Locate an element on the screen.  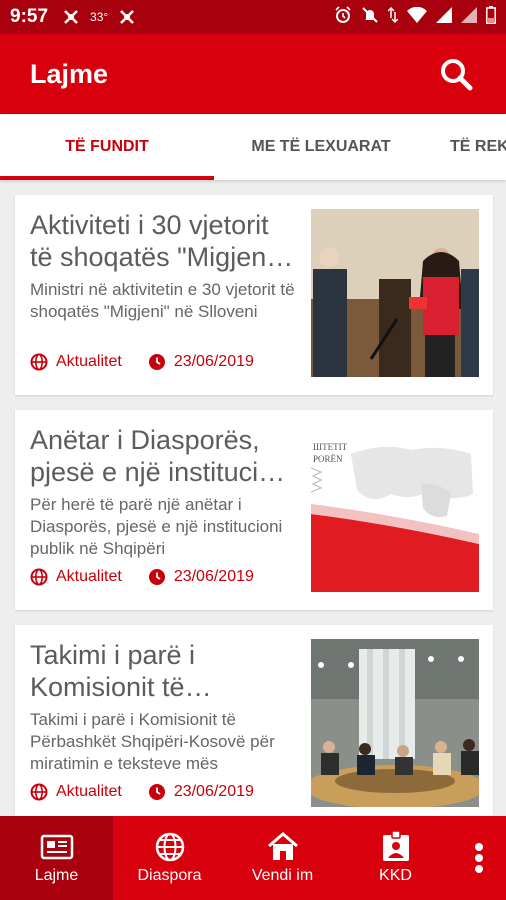
id-badge-icon is located at coordinates (396, 847).